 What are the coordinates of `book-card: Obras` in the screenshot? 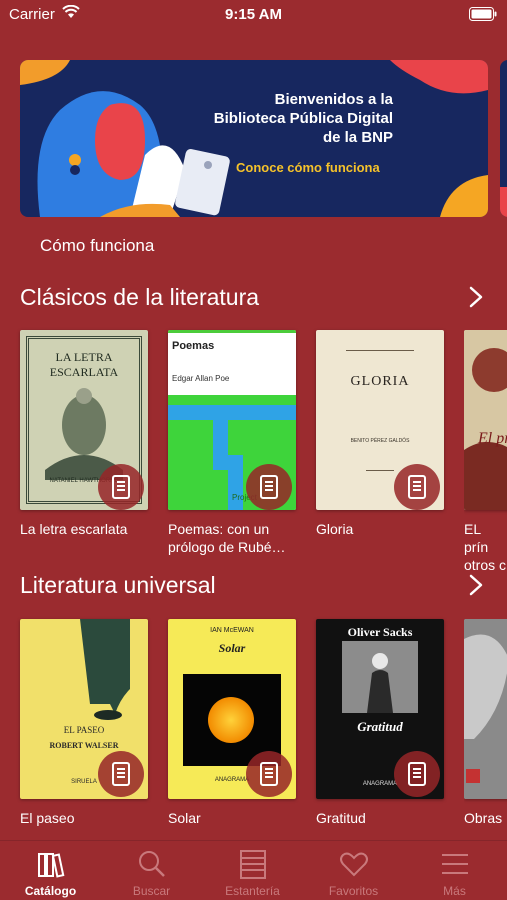 It's located at (485, 726).